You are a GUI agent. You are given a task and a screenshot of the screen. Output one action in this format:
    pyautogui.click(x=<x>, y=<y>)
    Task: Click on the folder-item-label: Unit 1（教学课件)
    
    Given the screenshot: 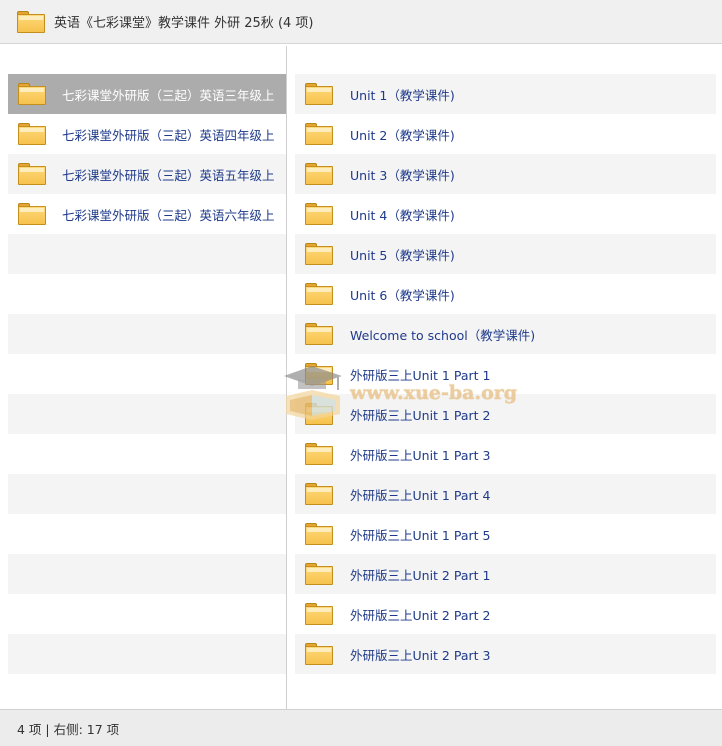 What is the action you would take?
    pyautogui.click(x=402, y=95)
    